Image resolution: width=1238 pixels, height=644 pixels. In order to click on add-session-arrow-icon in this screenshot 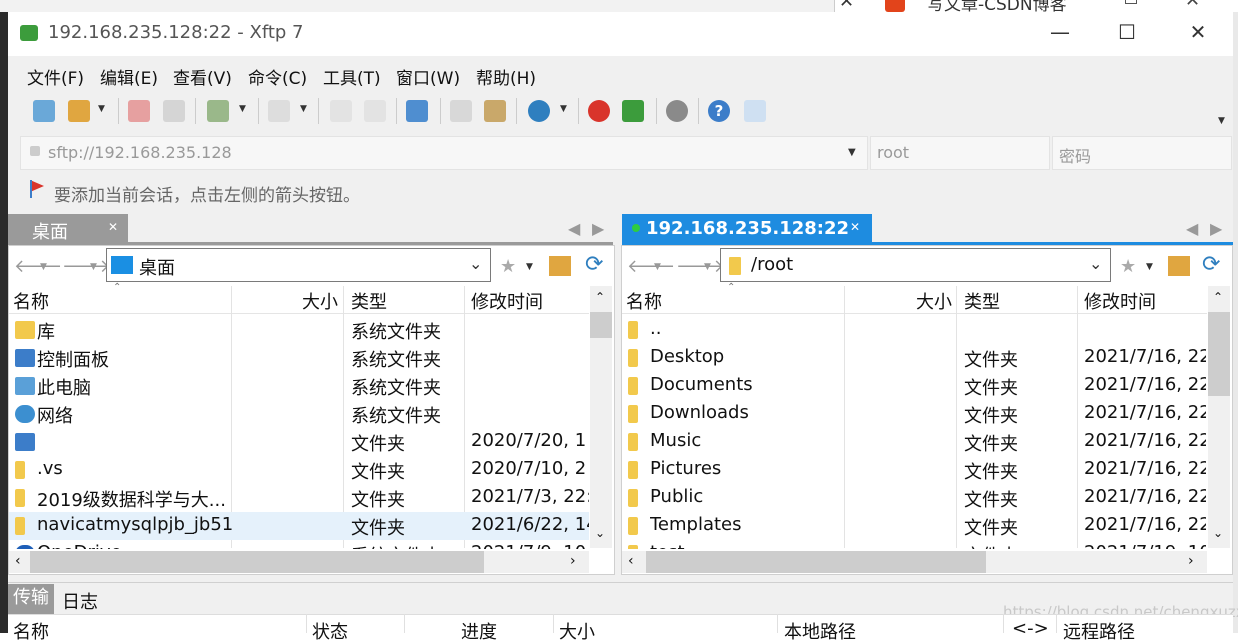, I will do `click(37, 189)`.